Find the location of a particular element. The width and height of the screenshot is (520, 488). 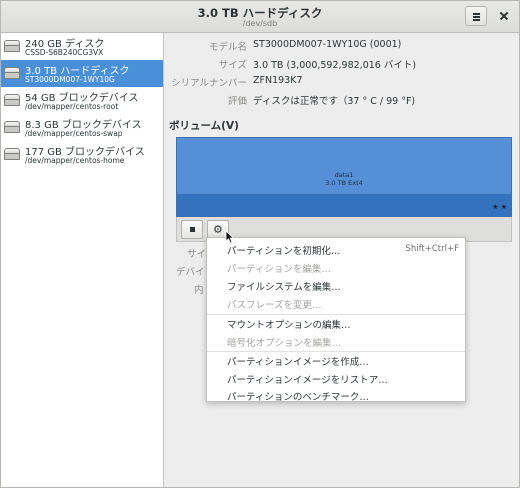

sidebar-item-centos-home: 177 GB ブロックデバイス /dev/mapper/centos-home is located at coordinates (82, 154).